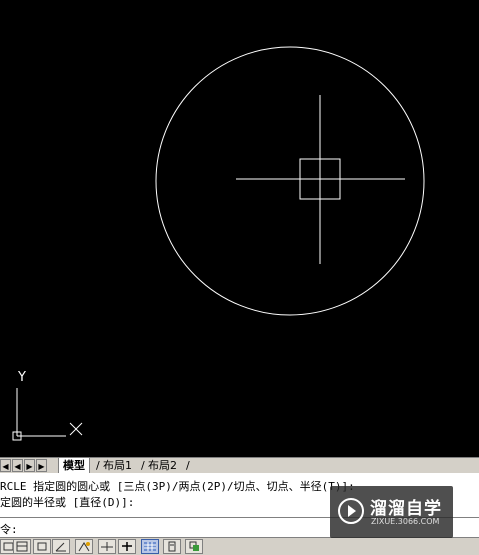  What do you see at coordinates (172, 546) in the screenshot?
I see `lineweight-icon` at bounding box center [172, 546].